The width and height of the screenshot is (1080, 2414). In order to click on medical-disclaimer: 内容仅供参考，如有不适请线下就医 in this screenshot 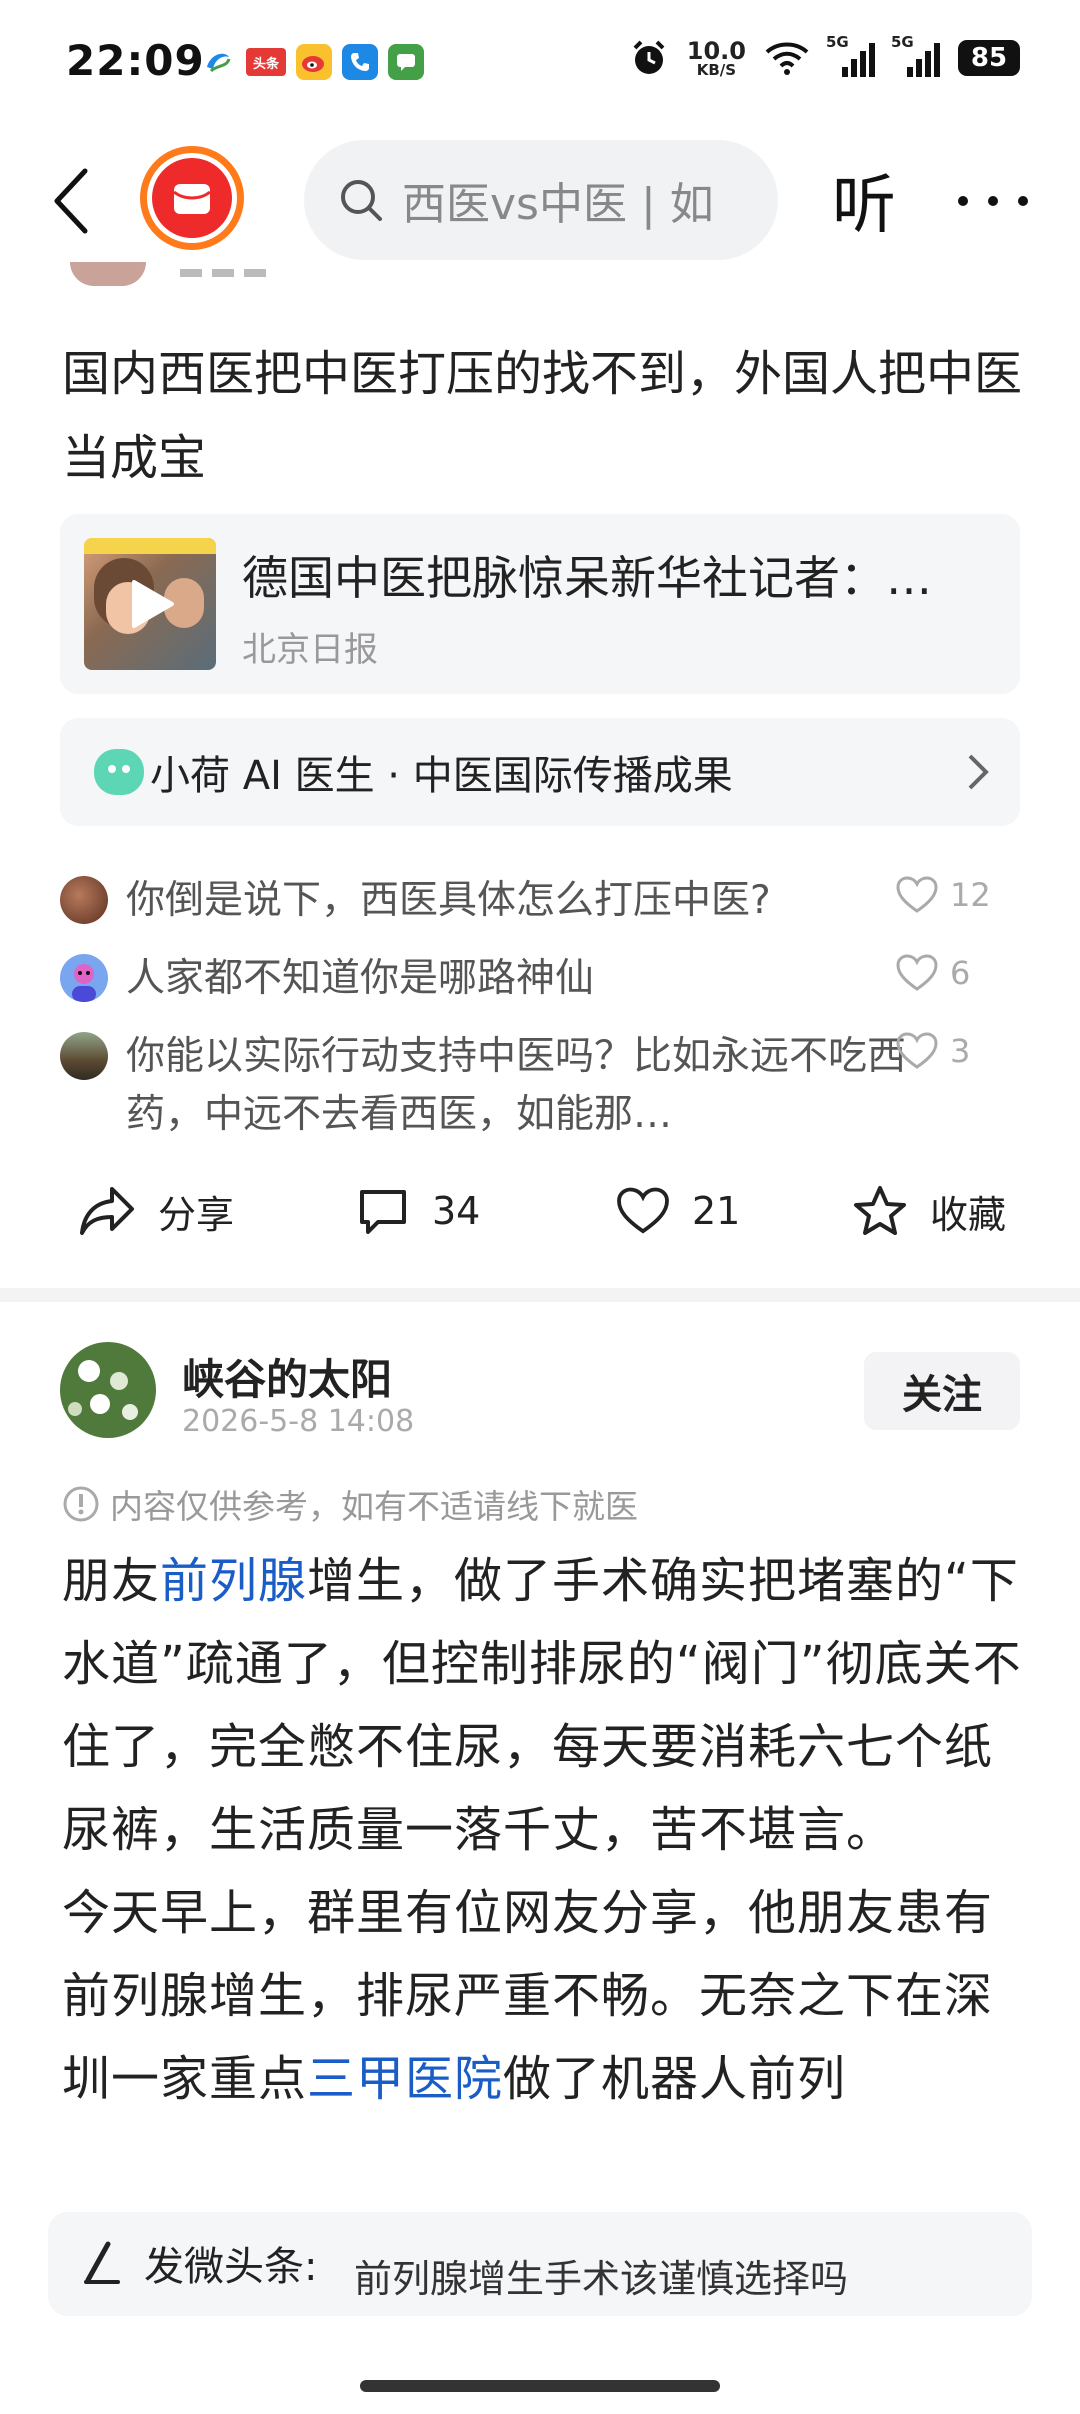, I will do `click(350, 1504)`.